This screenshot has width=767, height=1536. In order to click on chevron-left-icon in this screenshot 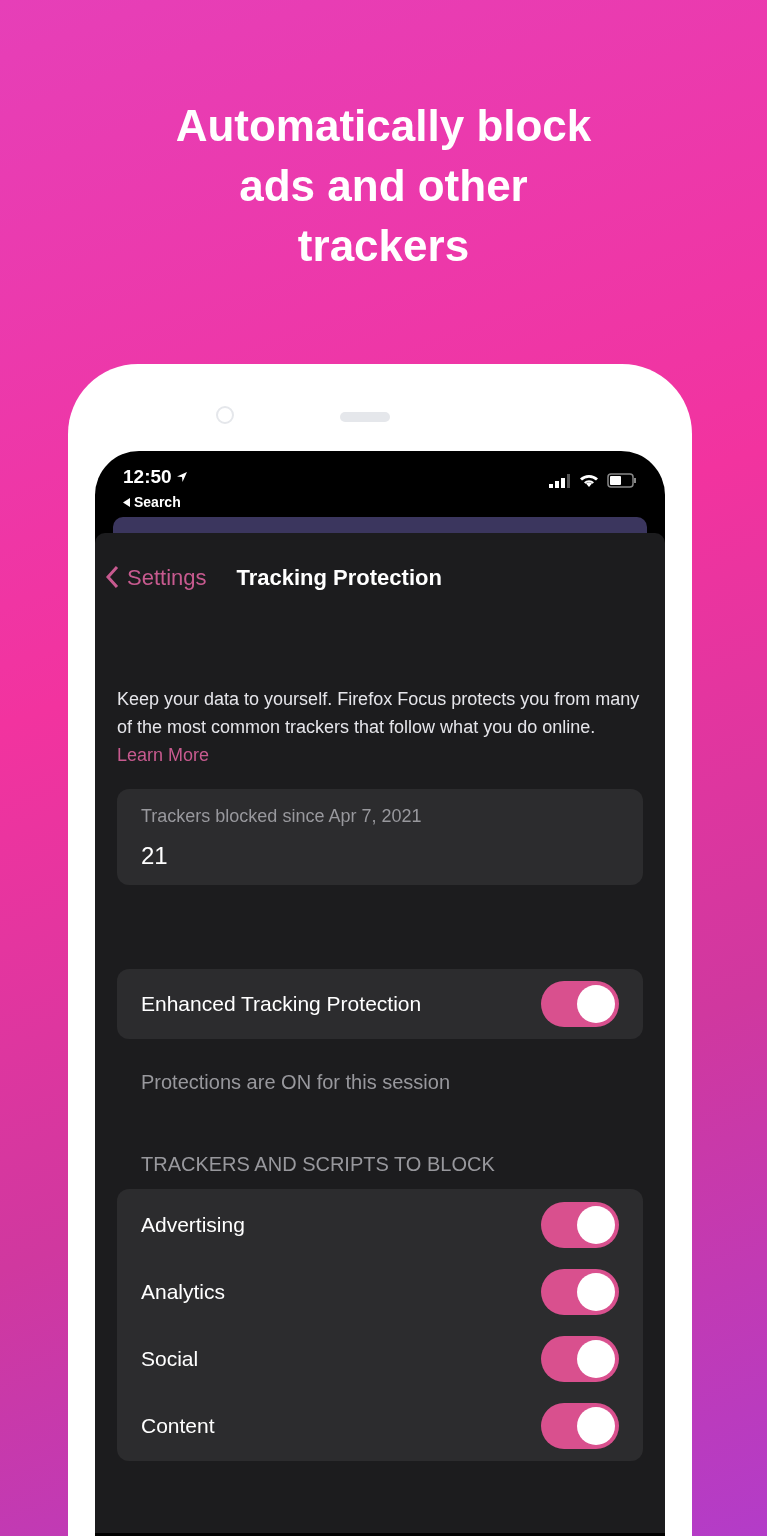, I will do `click(112, 577)`.